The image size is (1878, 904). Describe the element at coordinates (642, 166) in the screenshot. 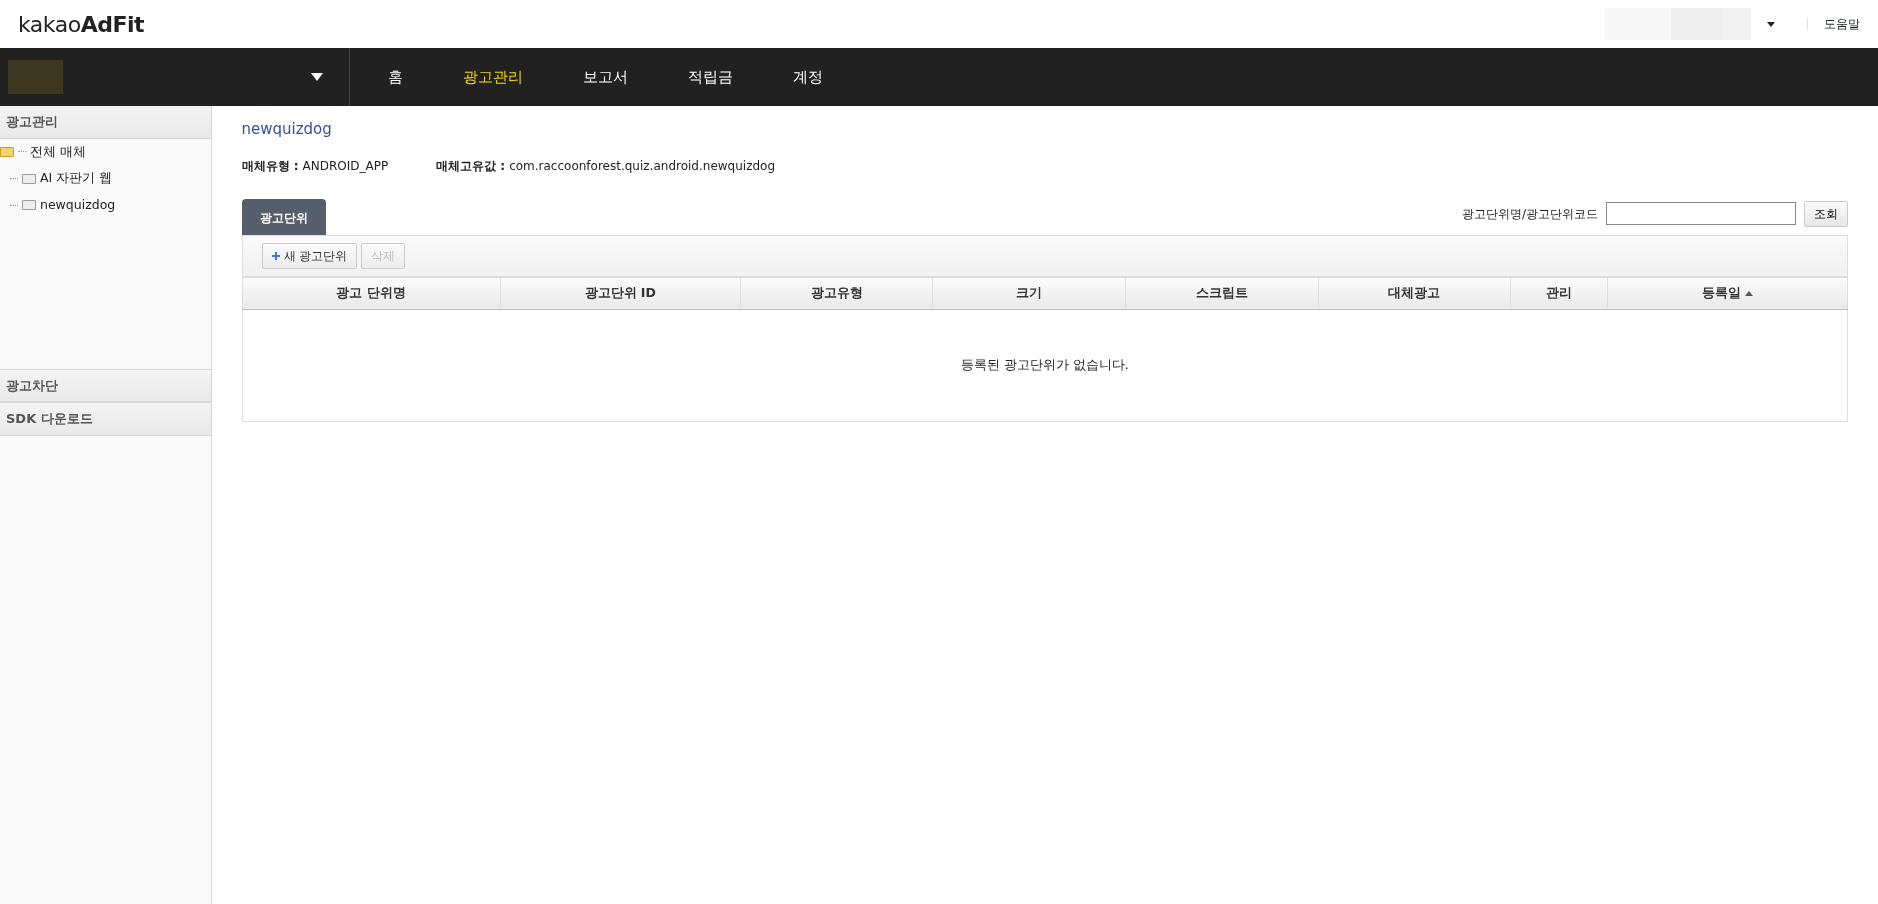

I see `field-value: com.raccoonforest.quiz.android.newquizdog` at that location.